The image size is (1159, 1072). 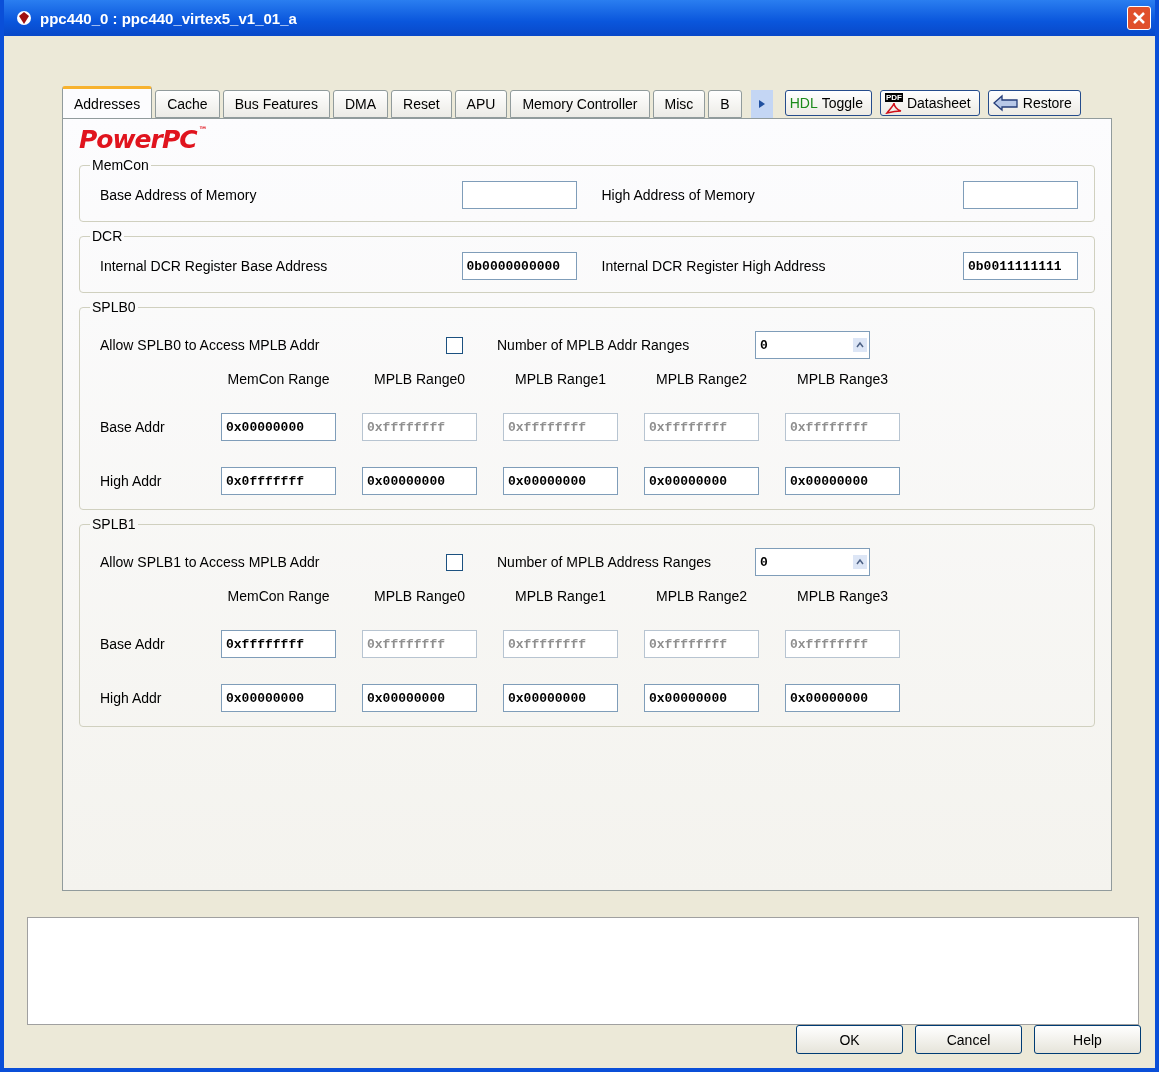 What do you see at coordinates (849, 1039) in the screenshot?
I see `dialog-button: OK` at bounding box center [849, 1039].